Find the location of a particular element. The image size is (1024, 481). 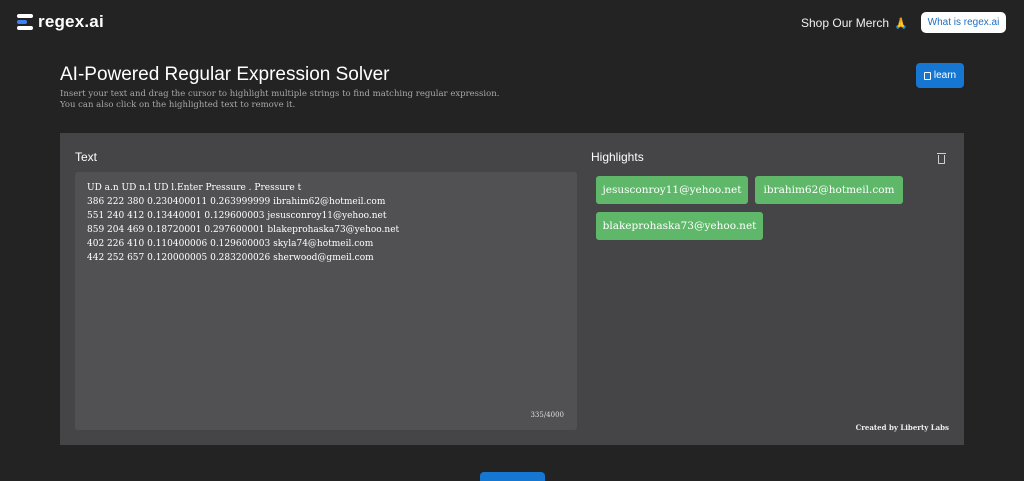

highlights-section-label: Highlights is located at coordinates (617, 157).